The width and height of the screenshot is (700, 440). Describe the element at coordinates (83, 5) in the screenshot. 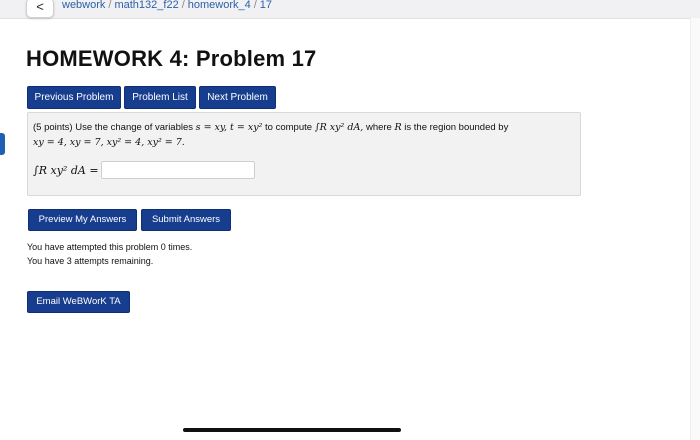

I see `breadcrumb-item-webwork: webwork` at that location.